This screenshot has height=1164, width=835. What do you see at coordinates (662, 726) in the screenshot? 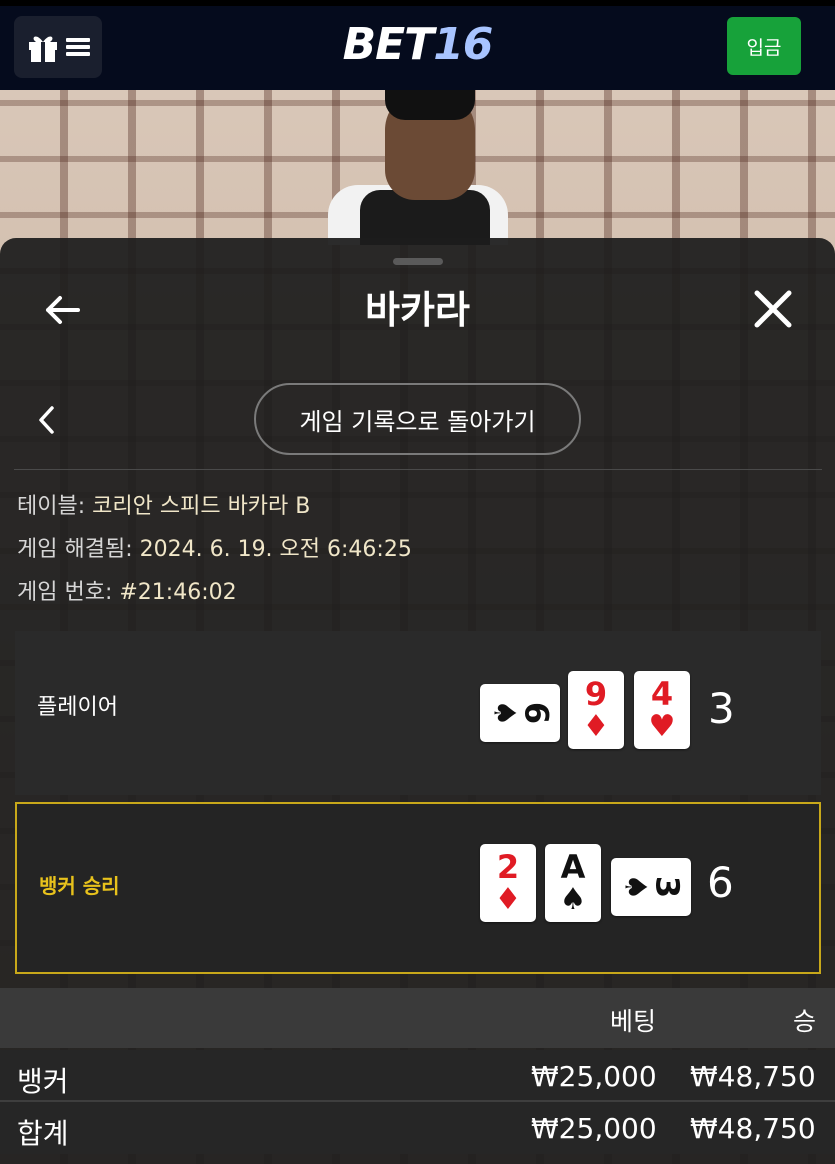
I see `heart-icon: ♥` at bounding box center [662, 726].